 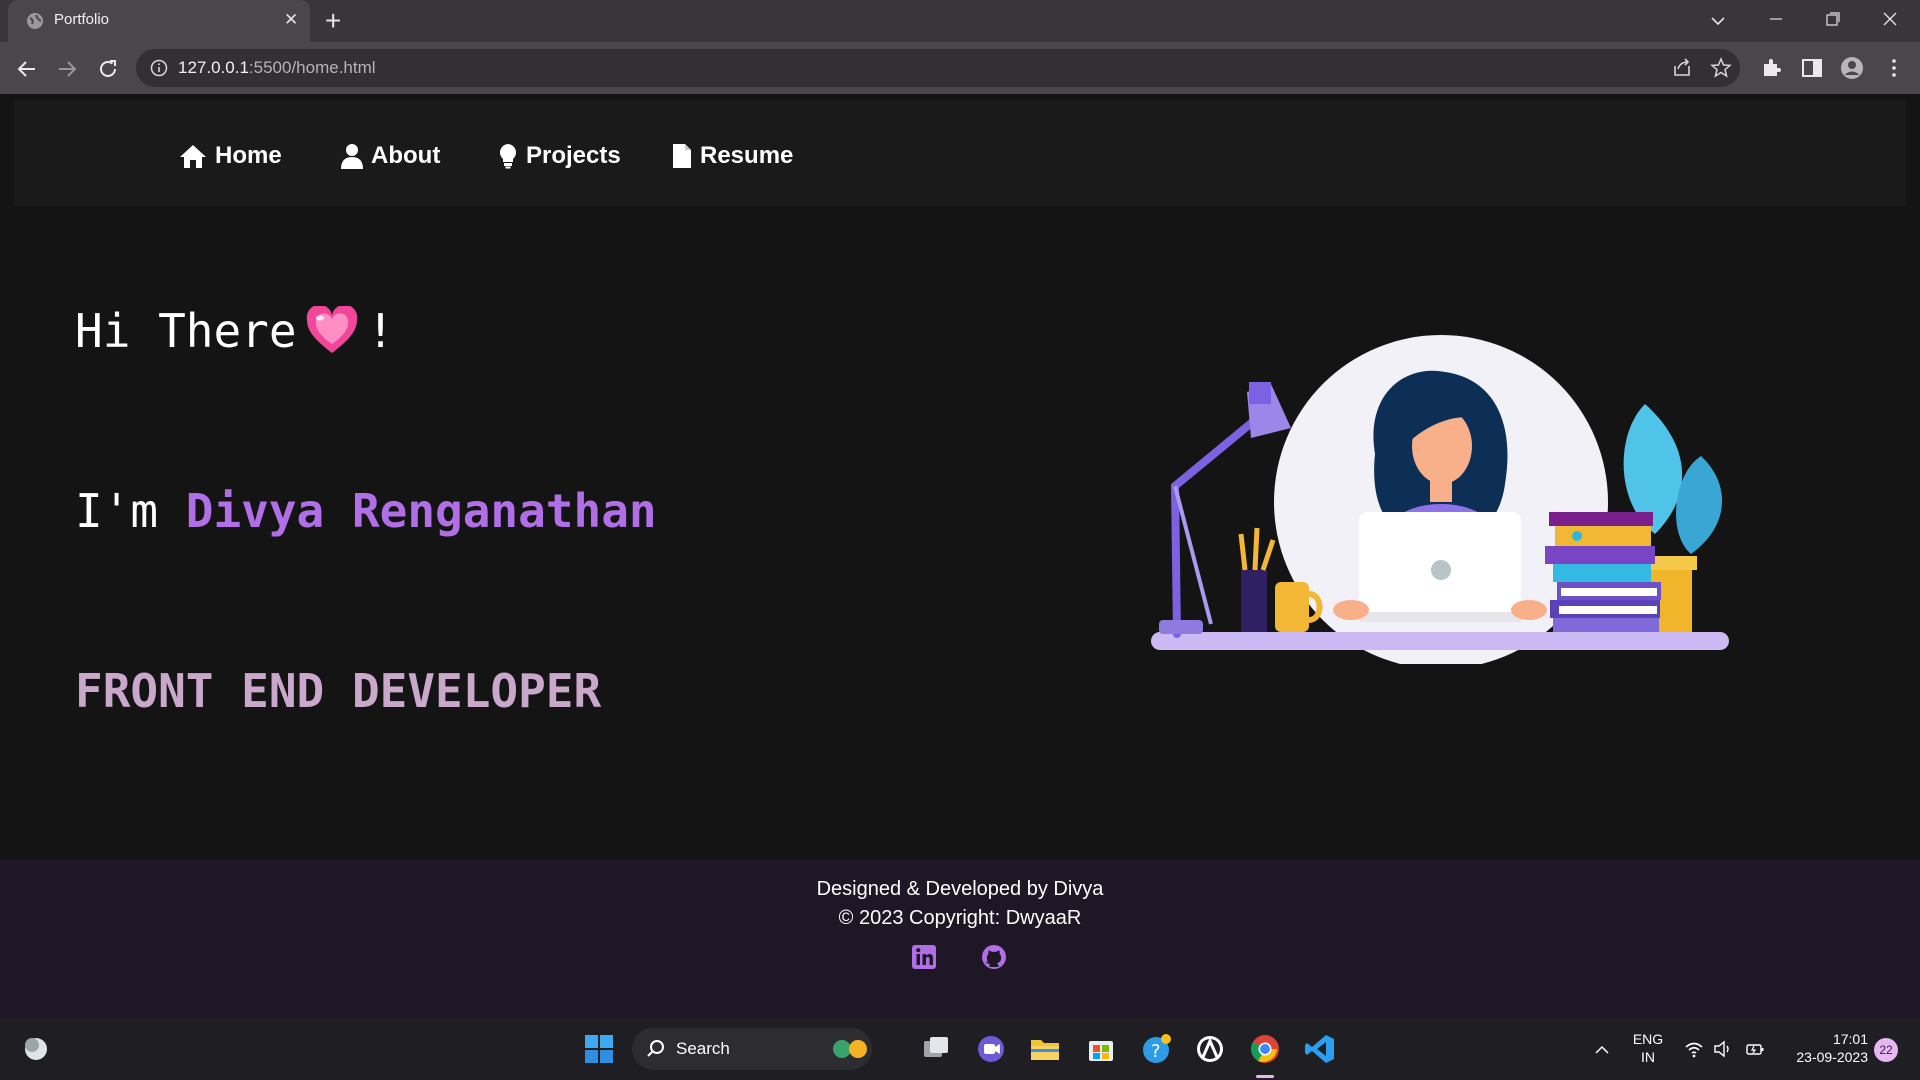 I want to click on windows-taskbar: Search ? ENG IN 17:01 23-09-2023 22, so click(x=960, y=1049).